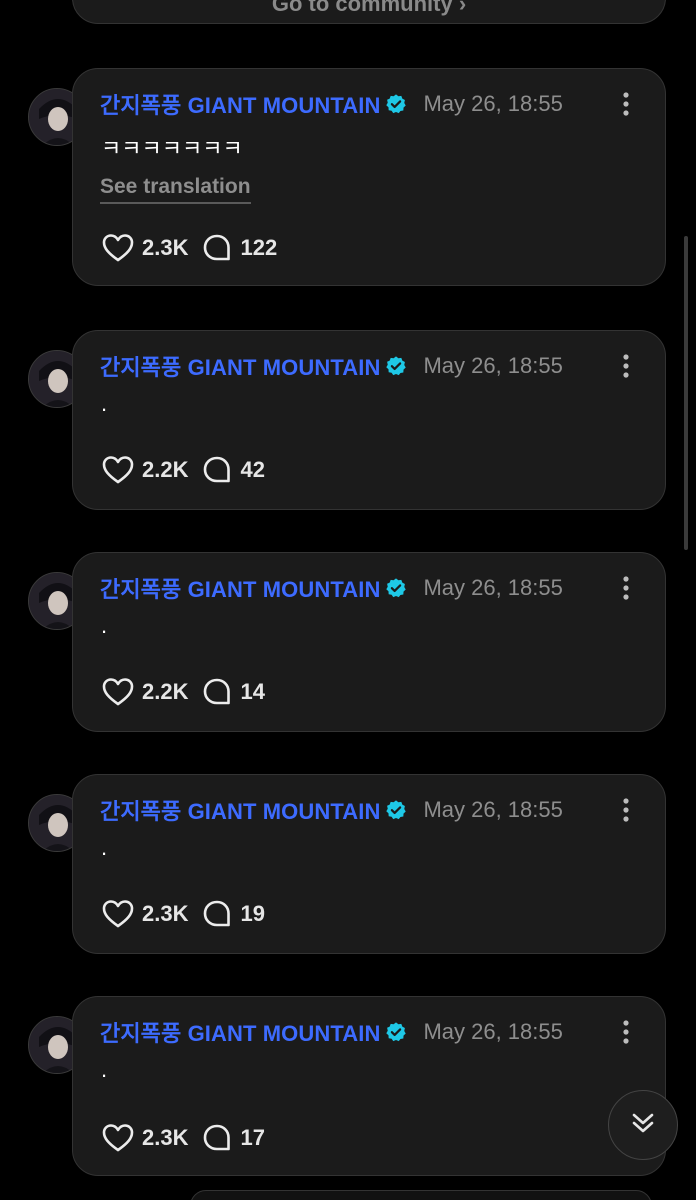  I want to click on post-content: ㅋㅋㅋㅋㅋㅋㅋ, so click(172, 148).